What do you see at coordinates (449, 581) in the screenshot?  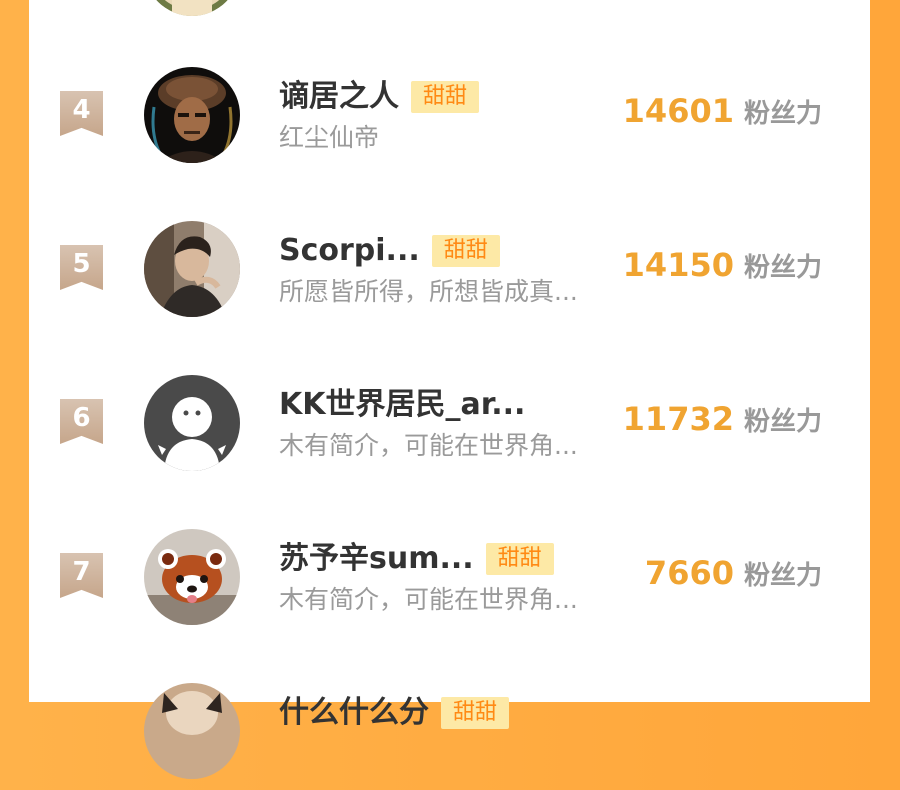 I see `leaderboard-row-rank-7: 7 苏予辛sum... 甜甜 木有简介，可能在世界角... 7660 粉丝力` at bounding box center [449, 581].